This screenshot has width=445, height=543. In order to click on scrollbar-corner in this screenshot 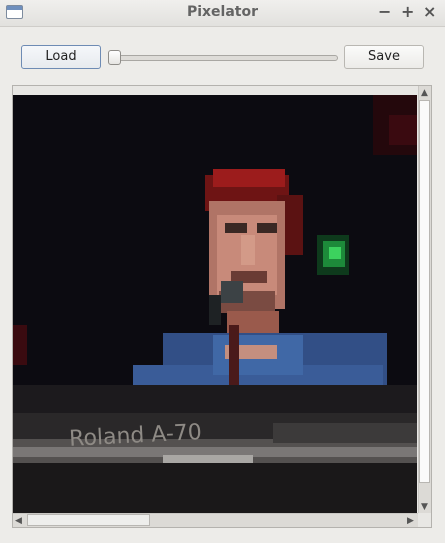, I will do `click(424, 520)`.